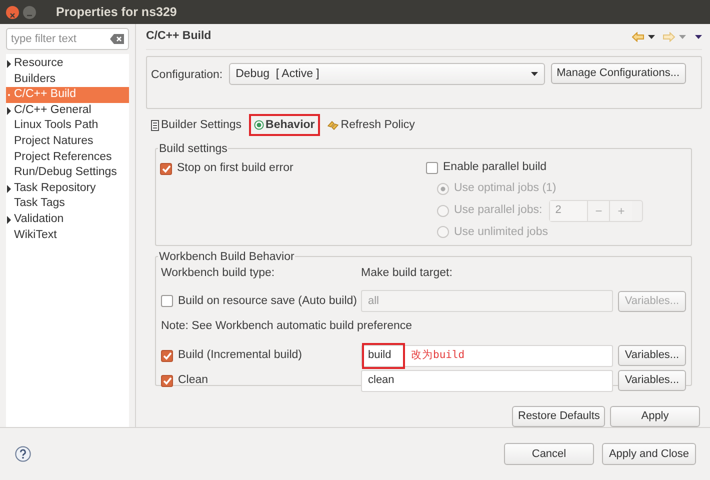 This screenshot has height=480, width=710. Describe the element at coordinates (267, 301) in the screenshot. I see `checkbox-label: Build on resource save (Auto build)` at that location.